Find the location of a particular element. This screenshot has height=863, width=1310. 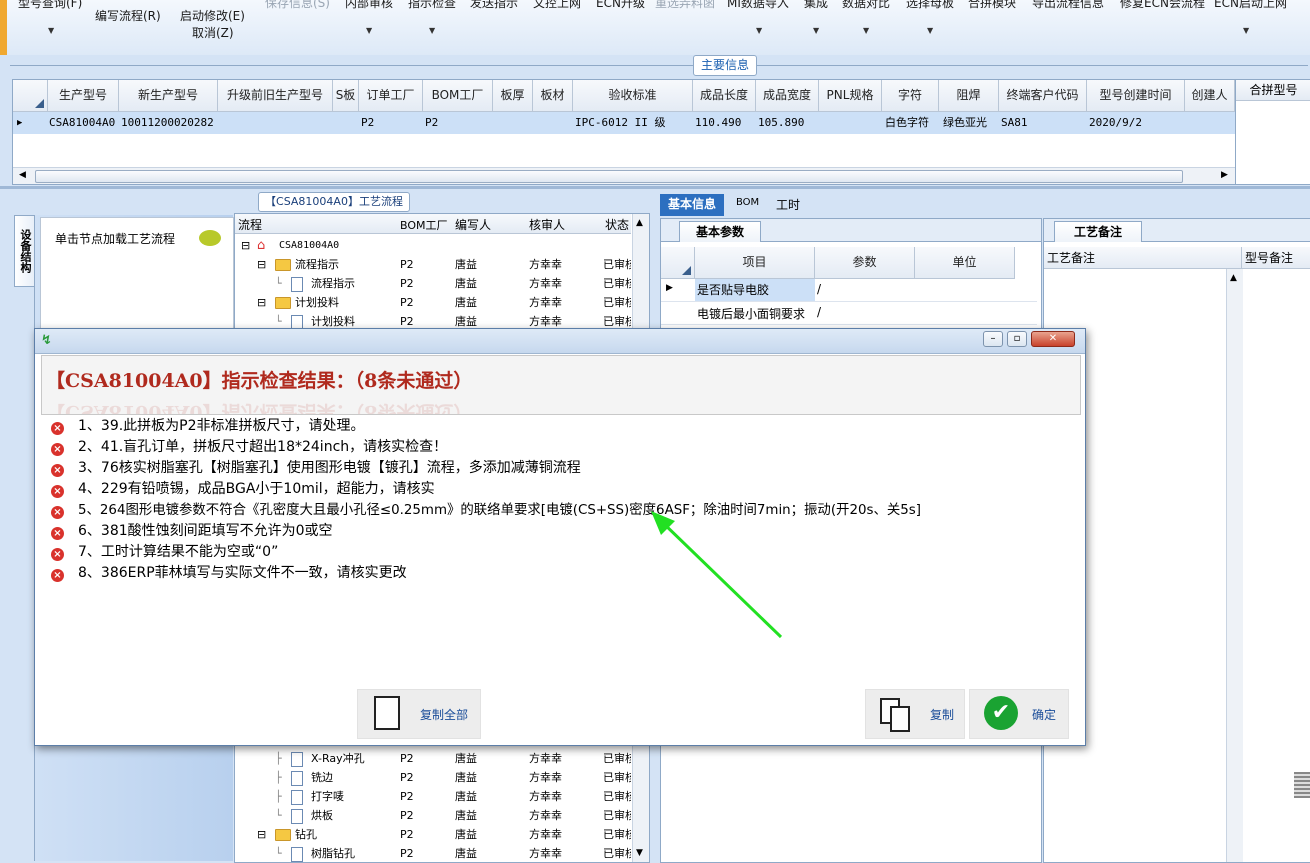

tree-col-status: 状态 is located at coordinates (617, 224).